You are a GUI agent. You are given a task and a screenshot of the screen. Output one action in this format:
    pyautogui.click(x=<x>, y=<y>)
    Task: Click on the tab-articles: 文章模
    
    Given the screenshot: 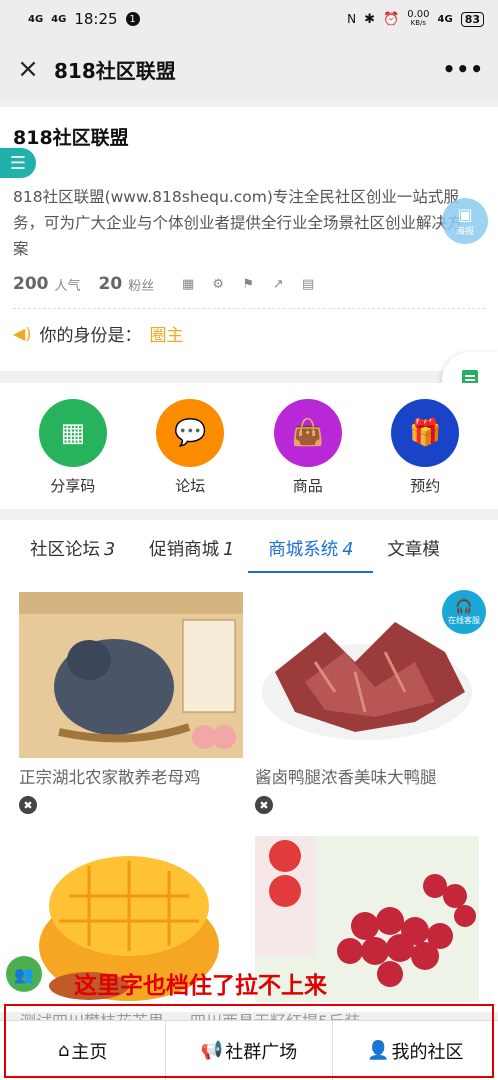 What is the action you would take?
    pyautogui.click(x=413, y=548)
    